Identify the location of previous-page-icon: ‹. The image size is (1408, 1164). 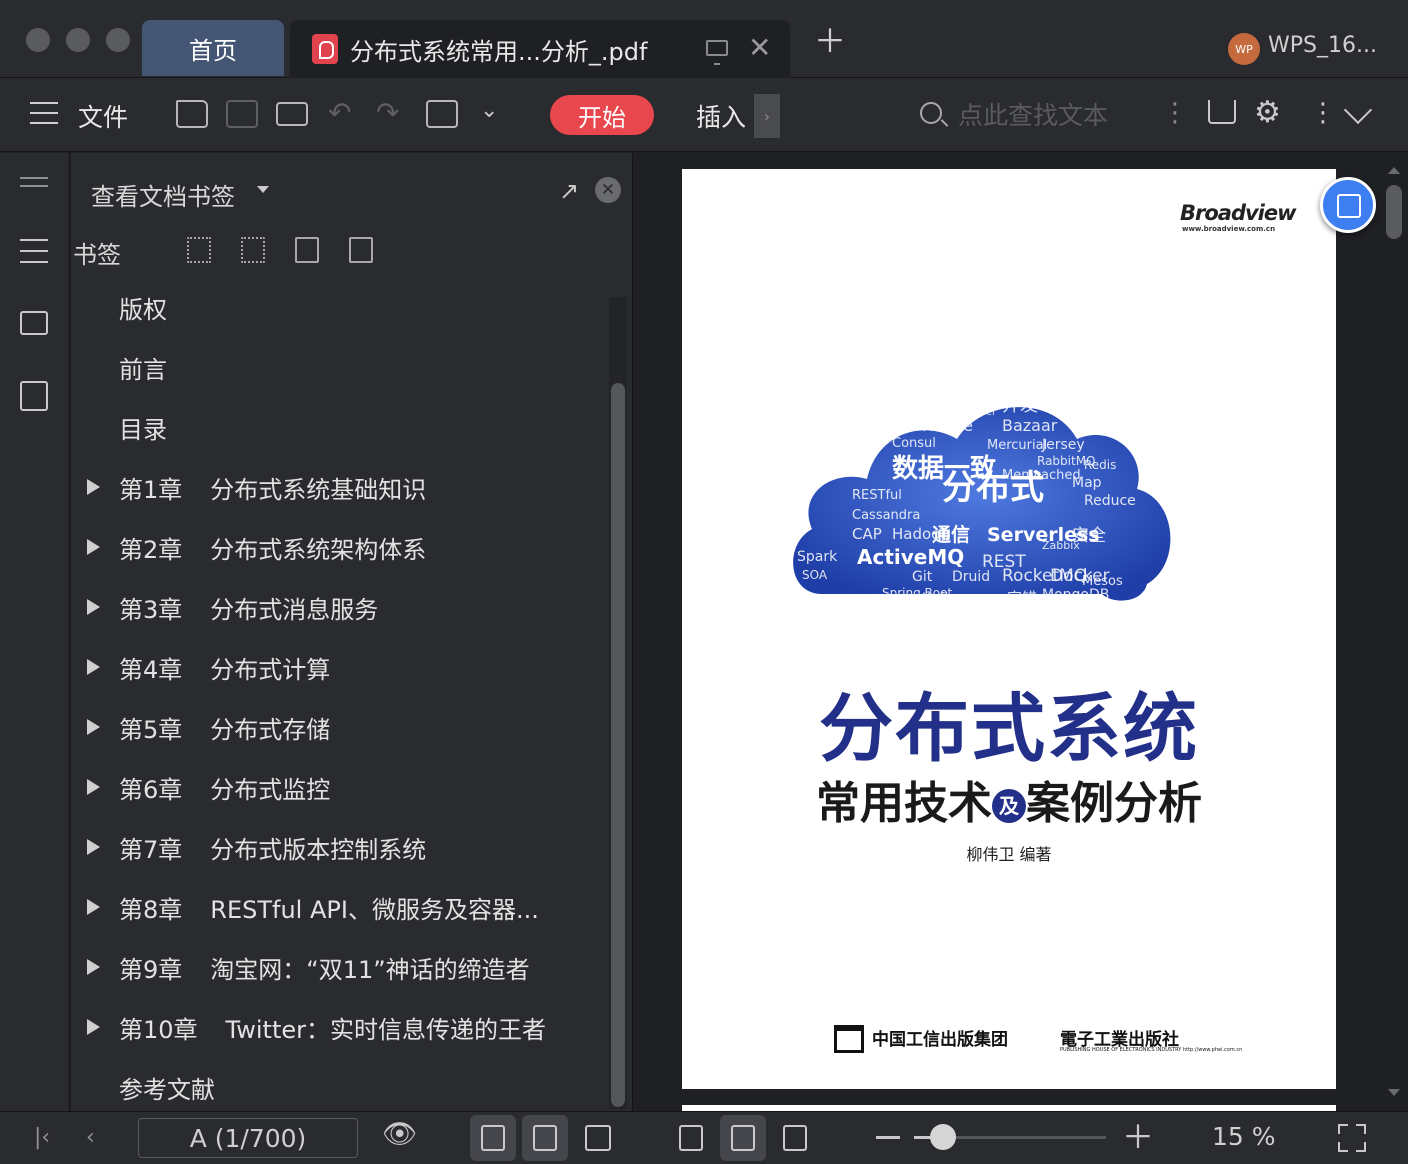
(90, 1138).